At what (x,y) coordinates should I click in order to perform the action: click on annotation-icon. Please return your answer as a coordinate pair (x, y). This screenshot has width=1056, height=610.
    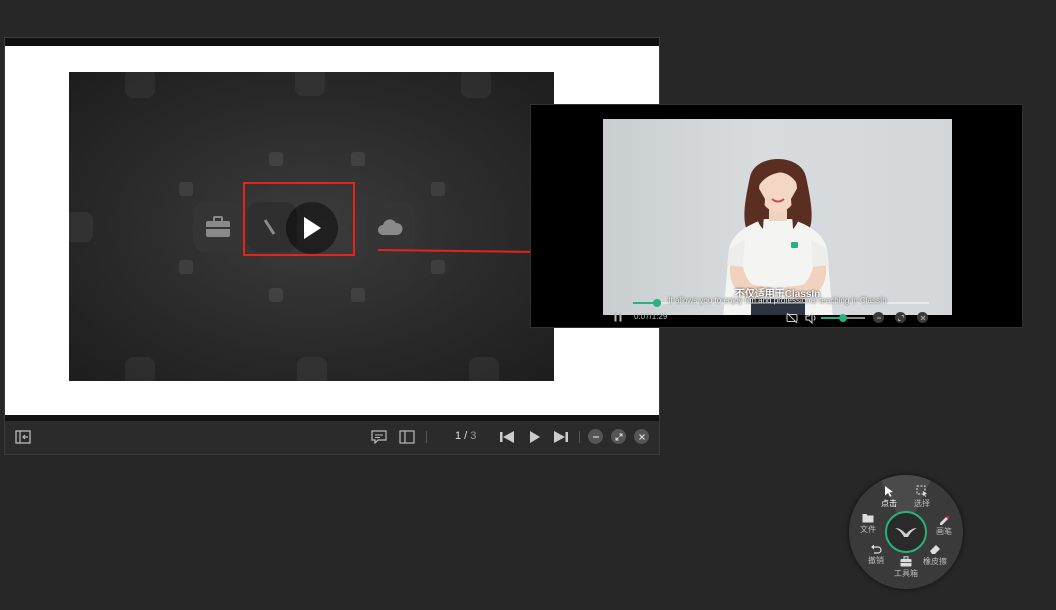
    Looking at the image, I should click on (379, 437).